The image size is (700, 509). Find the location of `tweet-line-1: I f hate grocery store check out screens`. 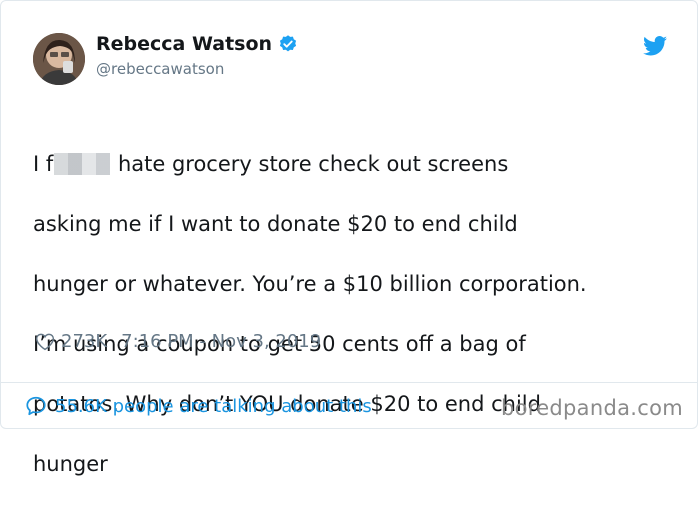

tweet-line-1: I f hate grocery store check out screens is located at coordinates (353, 164).